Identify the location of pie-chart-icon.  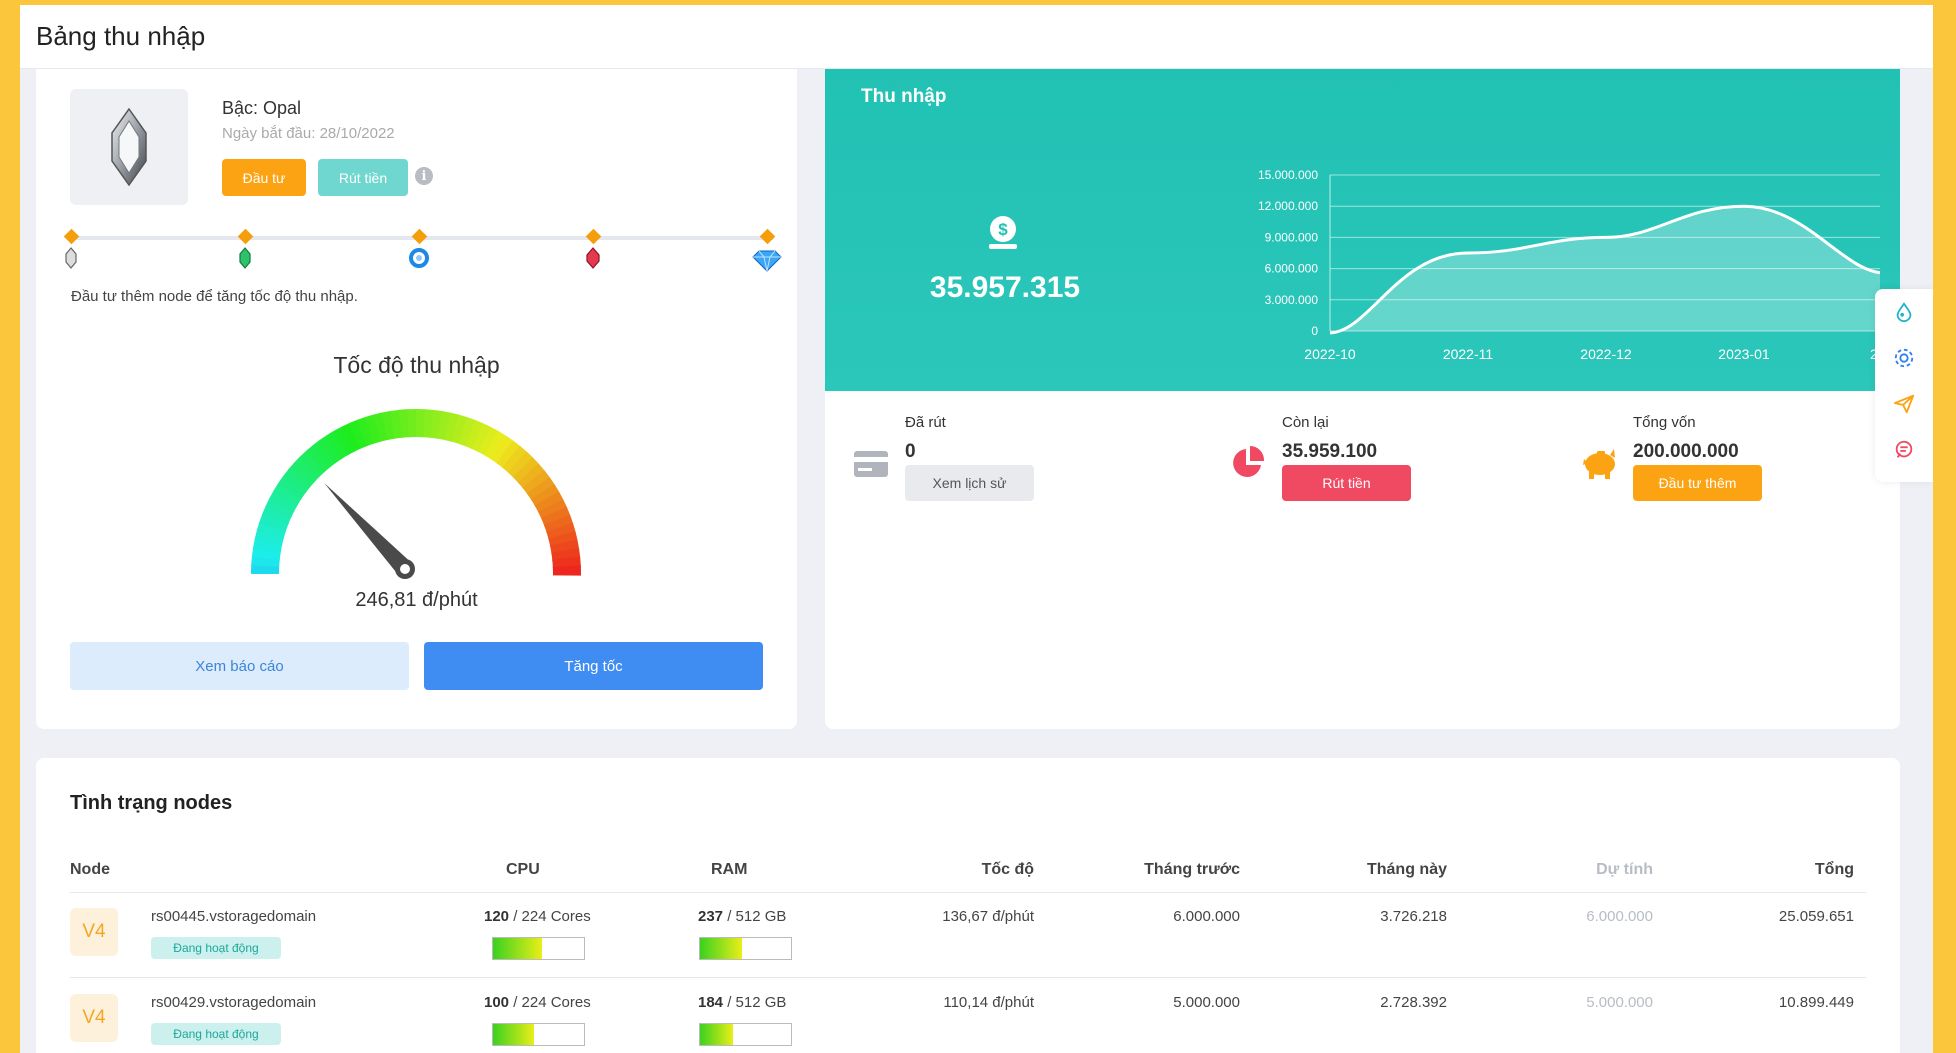
(1249, 461).